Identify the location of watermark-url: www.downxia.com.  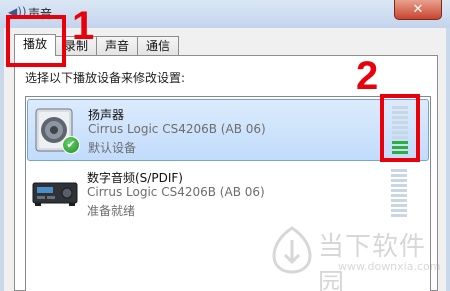
(389, 266).